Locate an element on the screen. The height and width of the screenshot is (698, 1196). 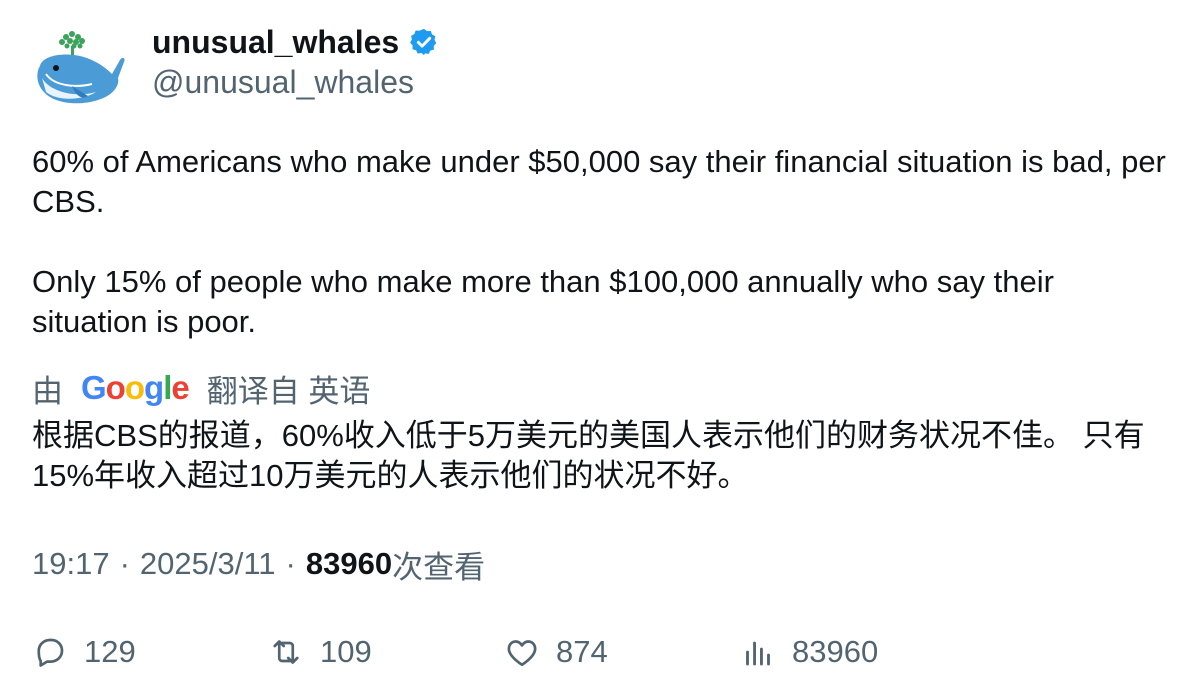
translation-prefix: 由 is located at coordinates (47, 391).